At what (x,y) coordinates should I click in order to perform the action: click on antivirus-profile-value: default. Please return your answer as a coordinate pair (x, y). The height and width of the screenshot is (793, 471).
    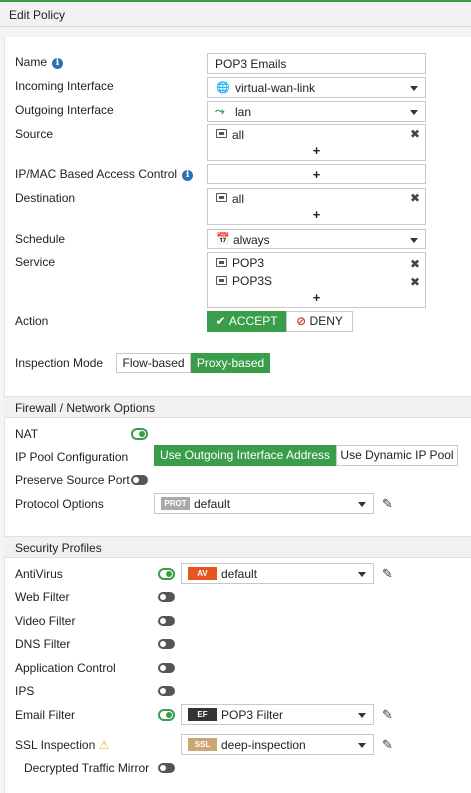
    Looking at the image, I should click on (239, 574).